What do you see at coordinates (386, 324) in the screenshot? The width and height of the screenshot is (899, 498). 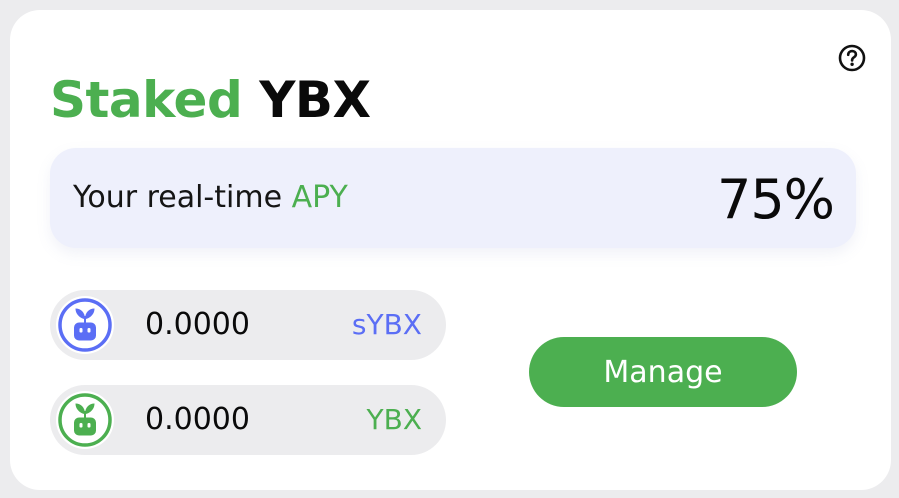 I see `sybx-symbol: sYBX` at bounding box center [386, 324].